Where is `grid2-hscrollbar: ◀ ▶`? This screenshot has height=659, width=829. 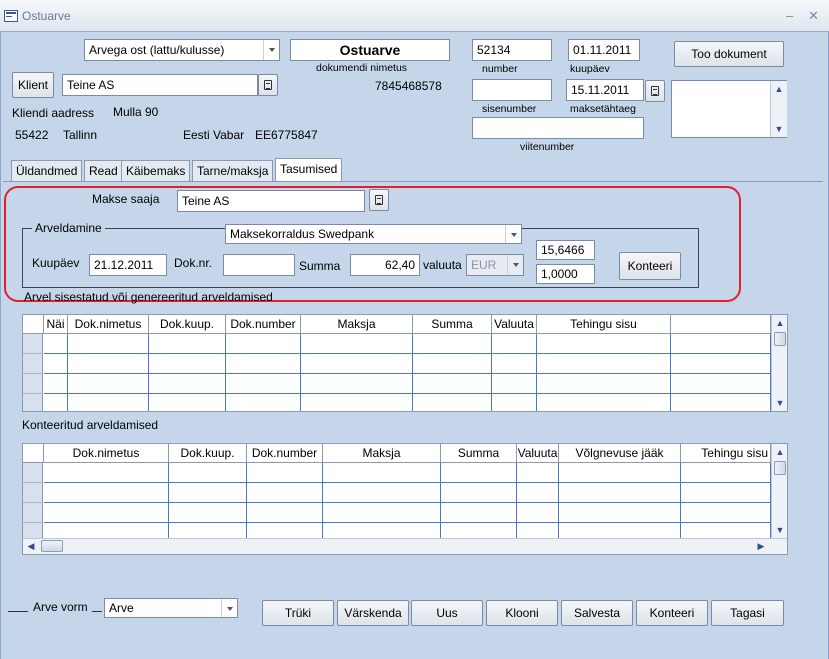 grid2-hscrollbar: ◀ ▶ is located at coordinates (405, 546).